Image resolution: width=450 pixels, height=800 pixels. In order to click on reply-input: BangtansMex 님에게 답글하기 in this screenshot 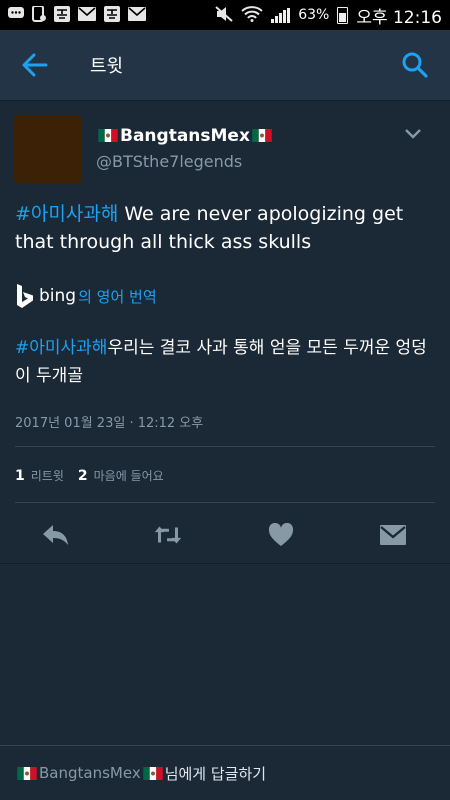, I will do `click(225, 772)`.